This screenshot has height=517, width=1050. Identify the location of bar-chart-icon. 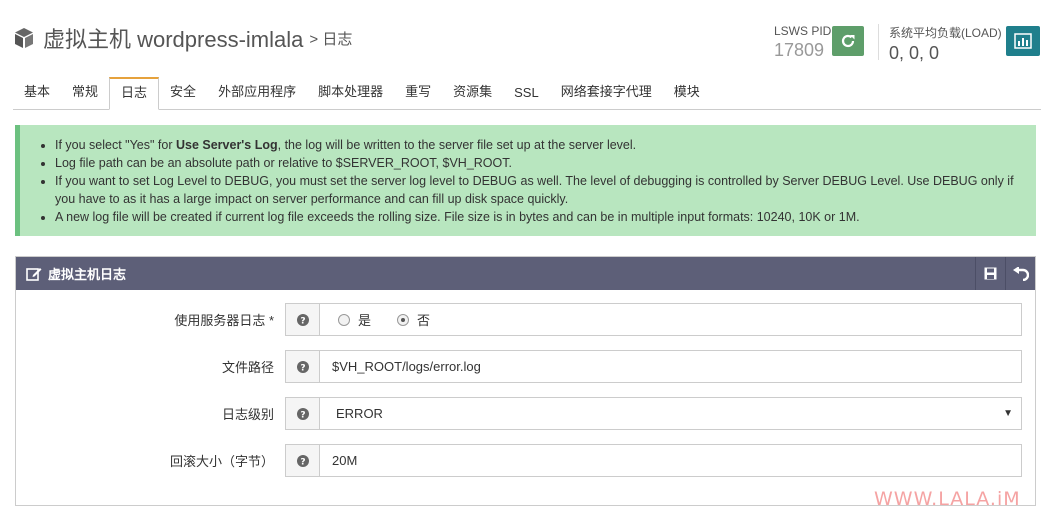
(1023, 41).